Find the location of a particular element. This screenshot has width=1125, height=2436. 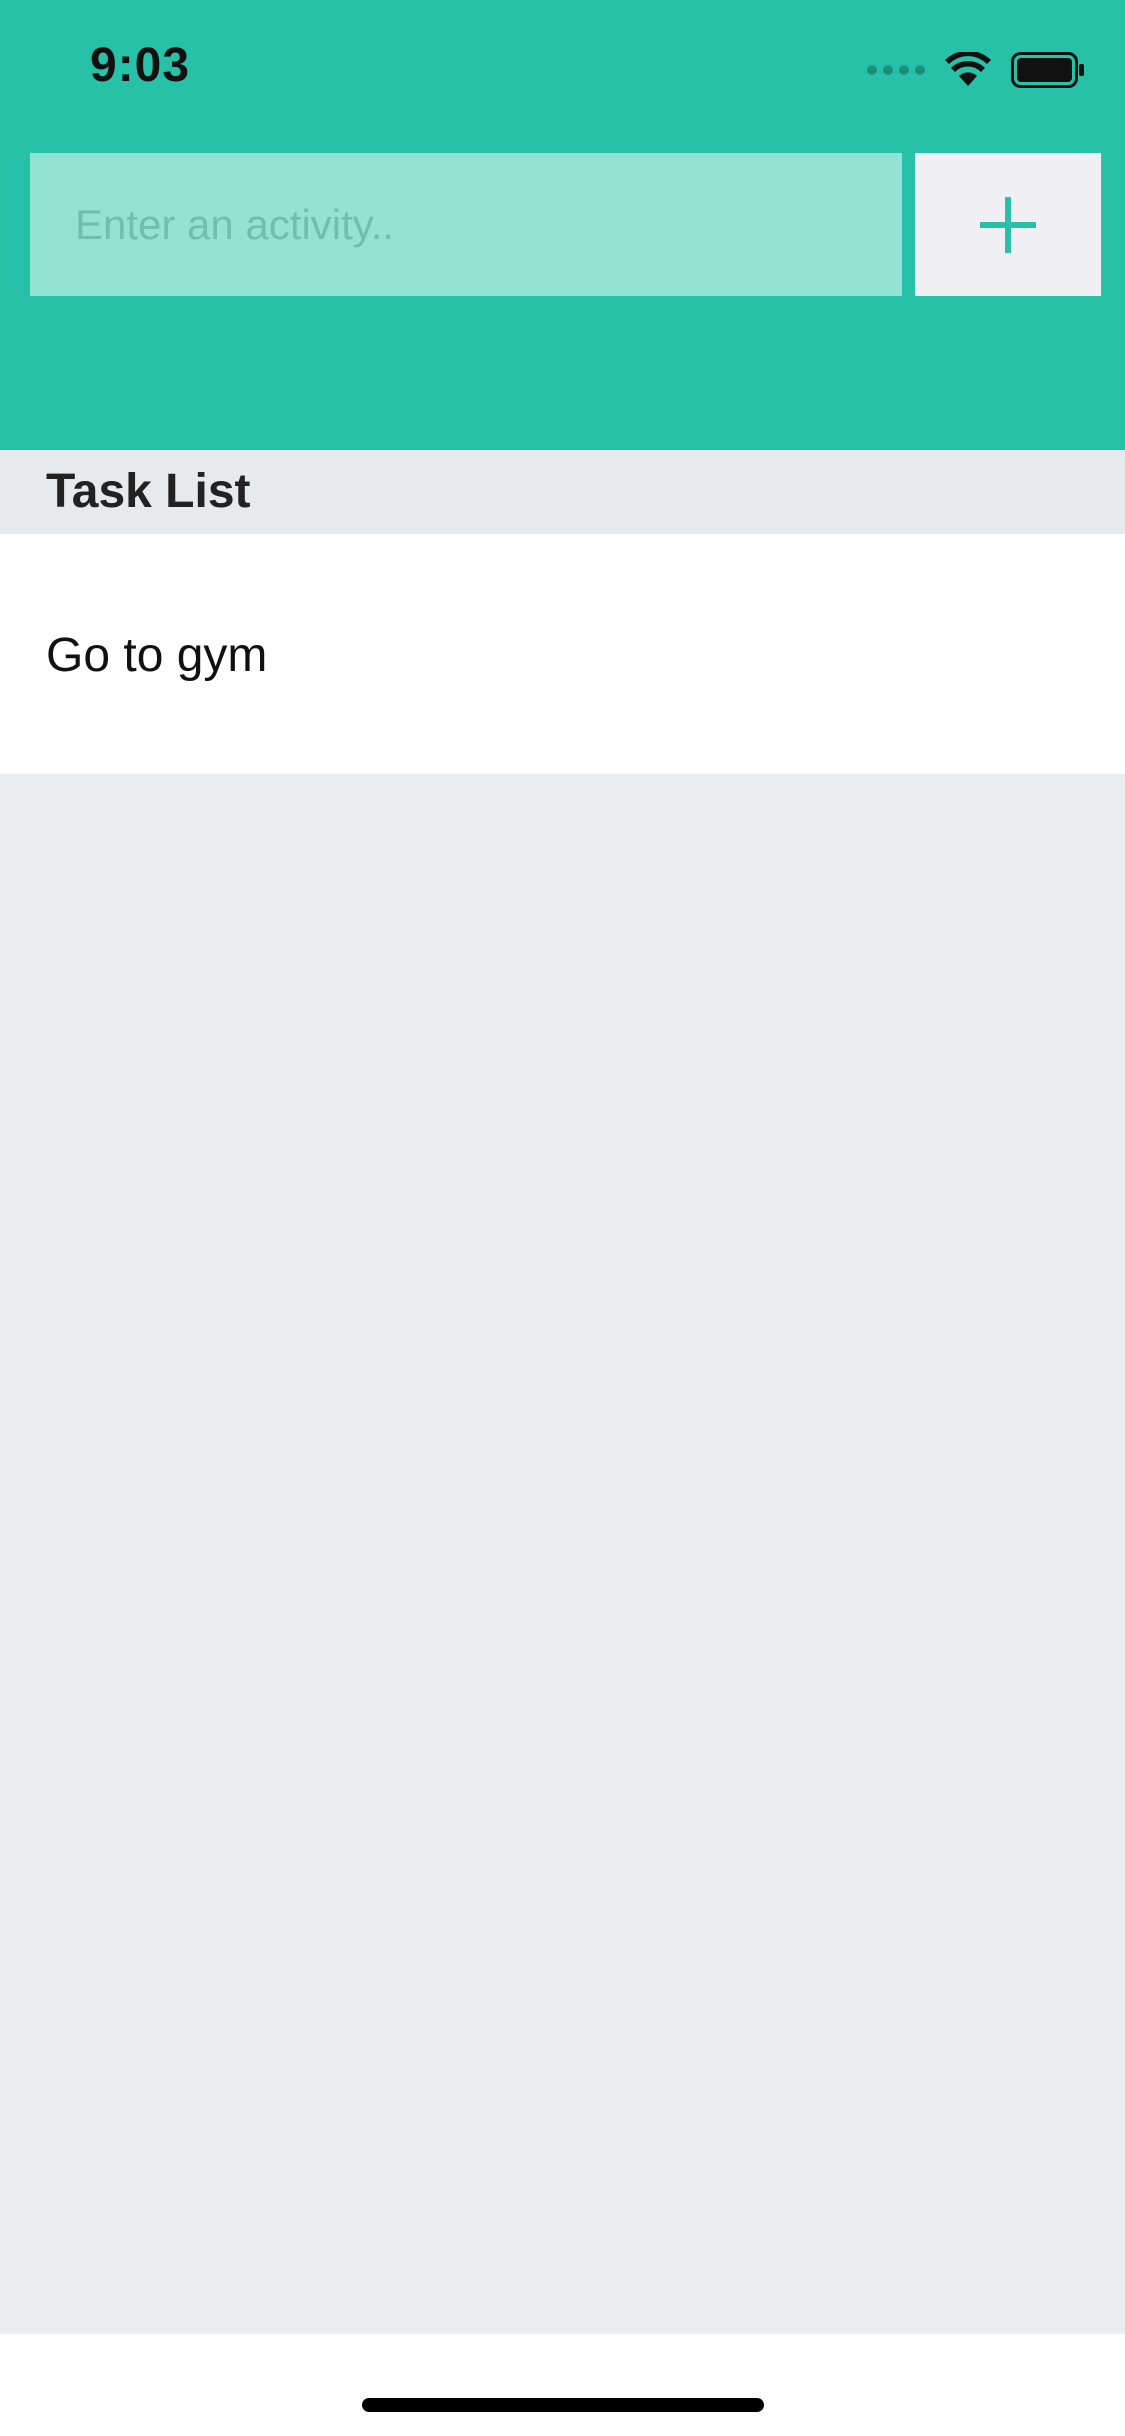

section-title: Task List is located at coordinates (148, 491).